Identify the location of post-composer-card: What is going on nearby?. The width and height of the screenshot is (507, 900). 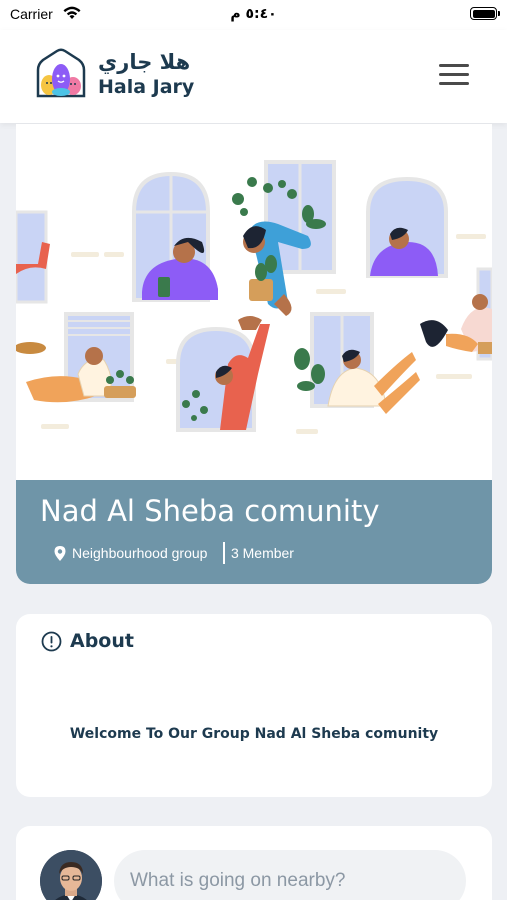
(254, 863).